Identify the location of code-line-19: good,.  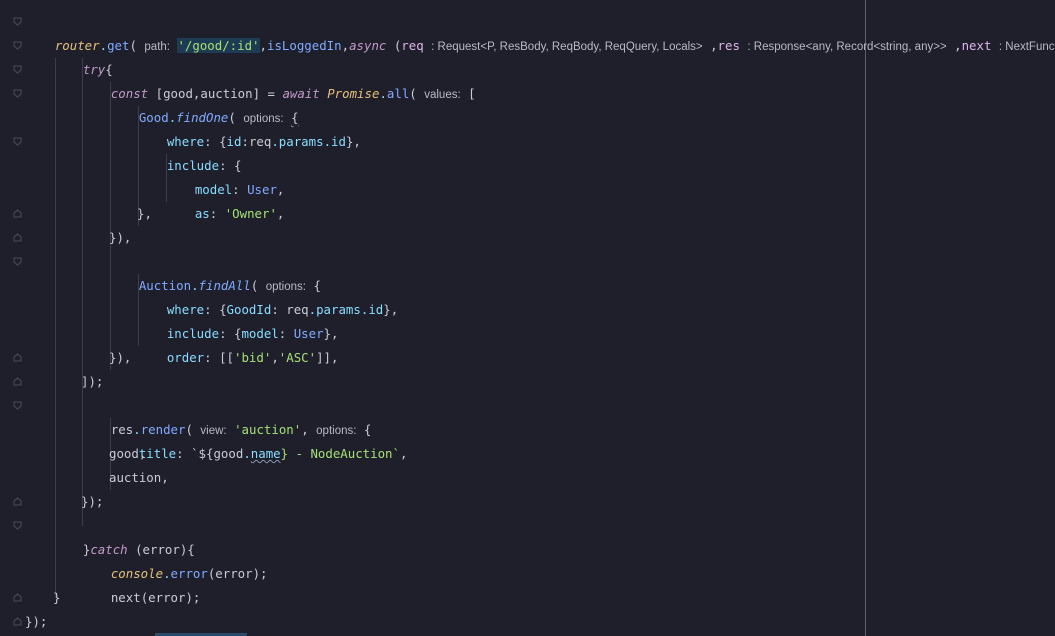
(127, 454).